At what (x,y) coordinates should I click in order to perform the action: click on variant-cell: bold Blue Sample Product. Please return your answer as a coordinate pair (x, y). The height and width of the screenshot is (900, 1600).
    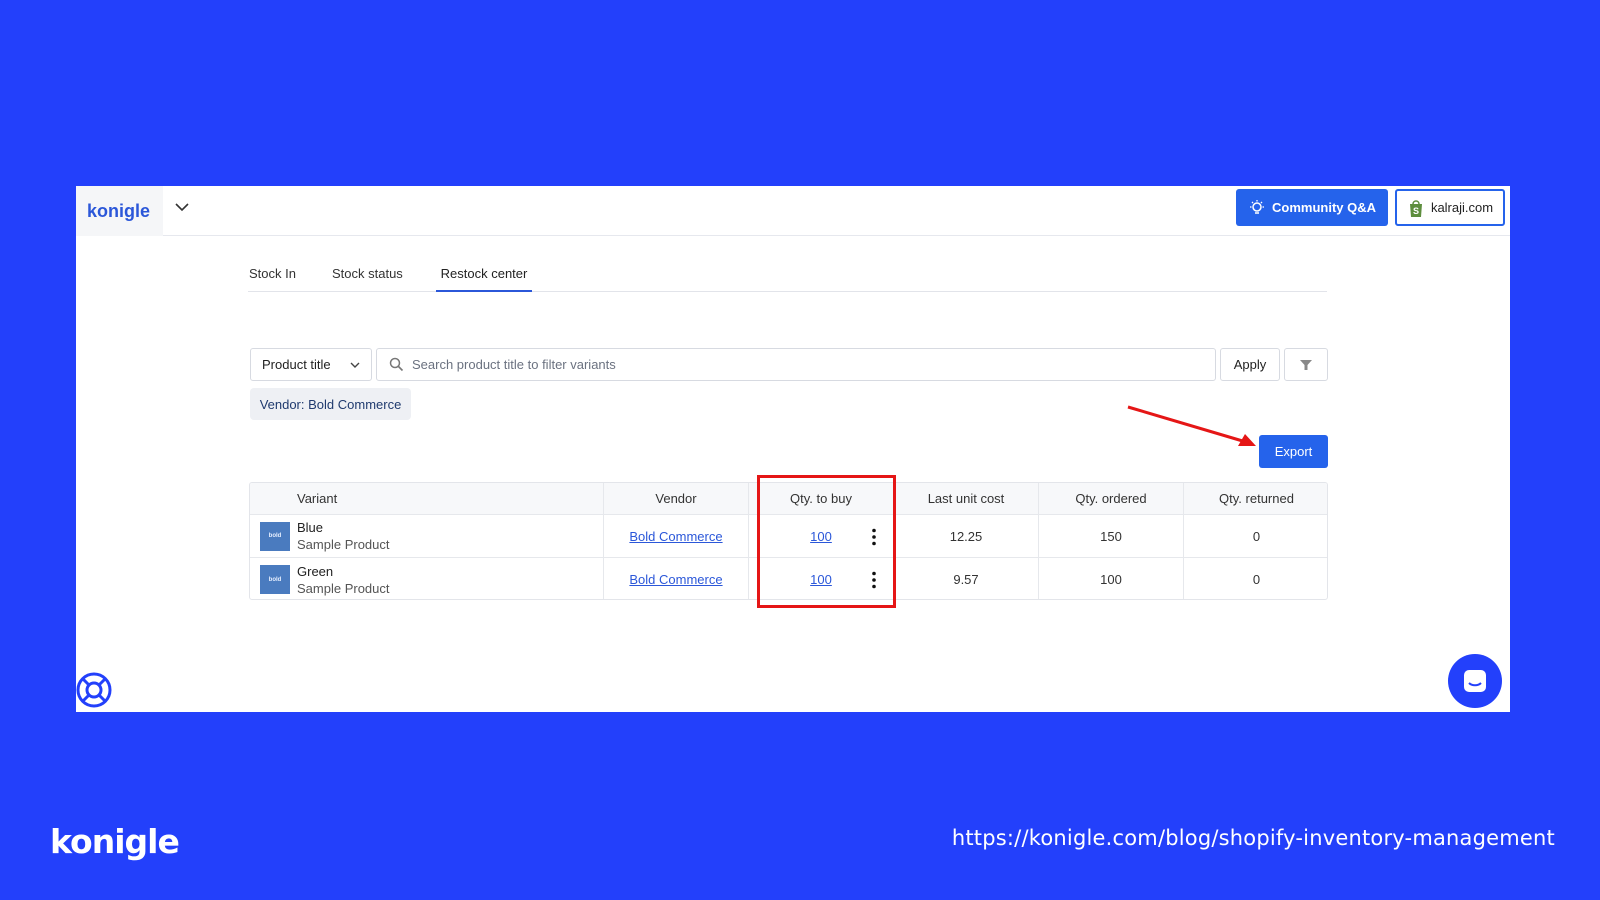
    Looking at the image, I should click on (427, 536).